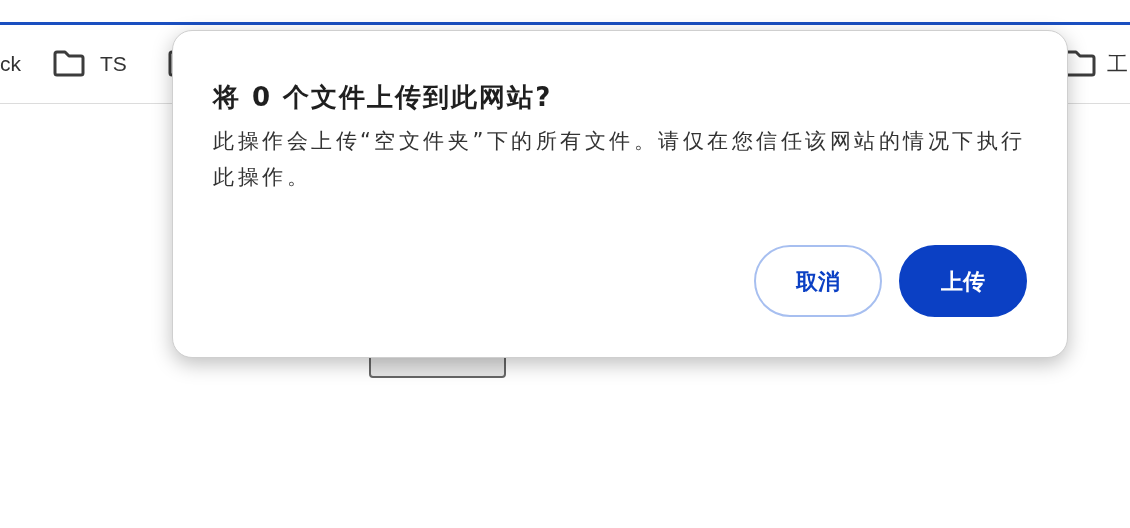  What do you see at coordinates (620, 159) in the screenshot?
I see `dialog-message: 此操作会上传“空文件夹”下的所有文件。请仅在您信任该网站的情况下执行此操作。` at bounding box center [620, 159].